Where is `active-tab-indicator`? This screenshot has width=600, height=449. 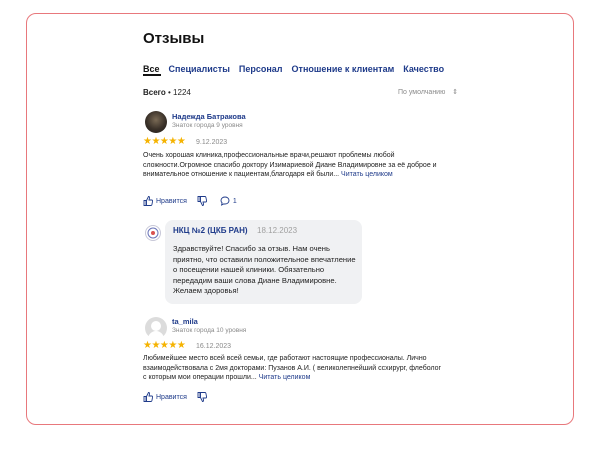
active-tab-indicator is located at coordinates (152, 75).